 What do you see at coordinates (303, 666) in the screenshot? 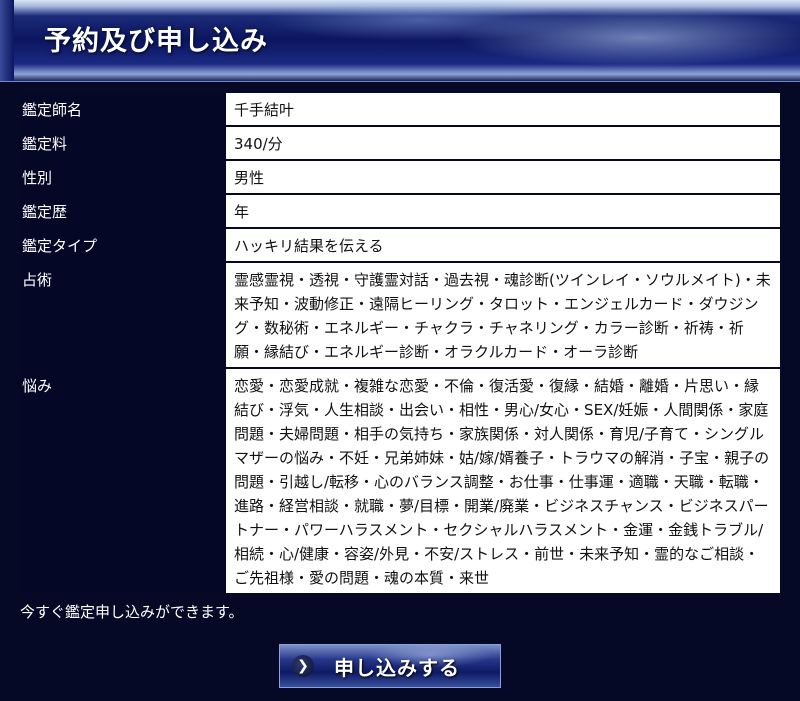
I see `chevron-right-icon: ❯` at bounding box center [303, 666].